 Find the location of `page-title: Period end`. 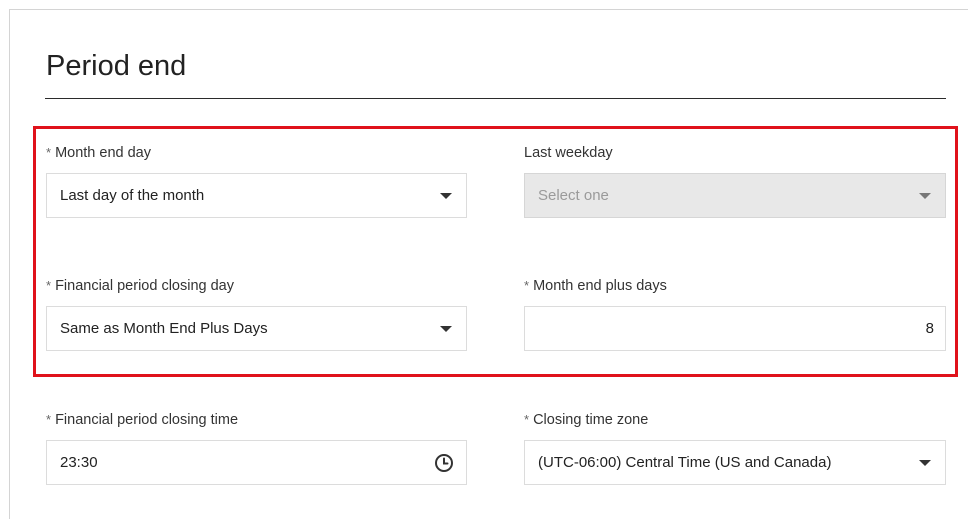

page-title: Period end is located at coordinates (116, 66).